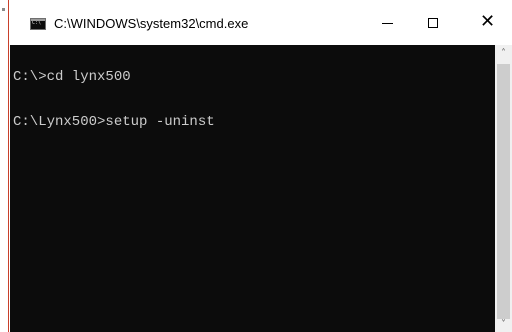  Describe the element at coordinates (38, 24) in the screenshot. I see `console-app-icon: C:\` at that location.